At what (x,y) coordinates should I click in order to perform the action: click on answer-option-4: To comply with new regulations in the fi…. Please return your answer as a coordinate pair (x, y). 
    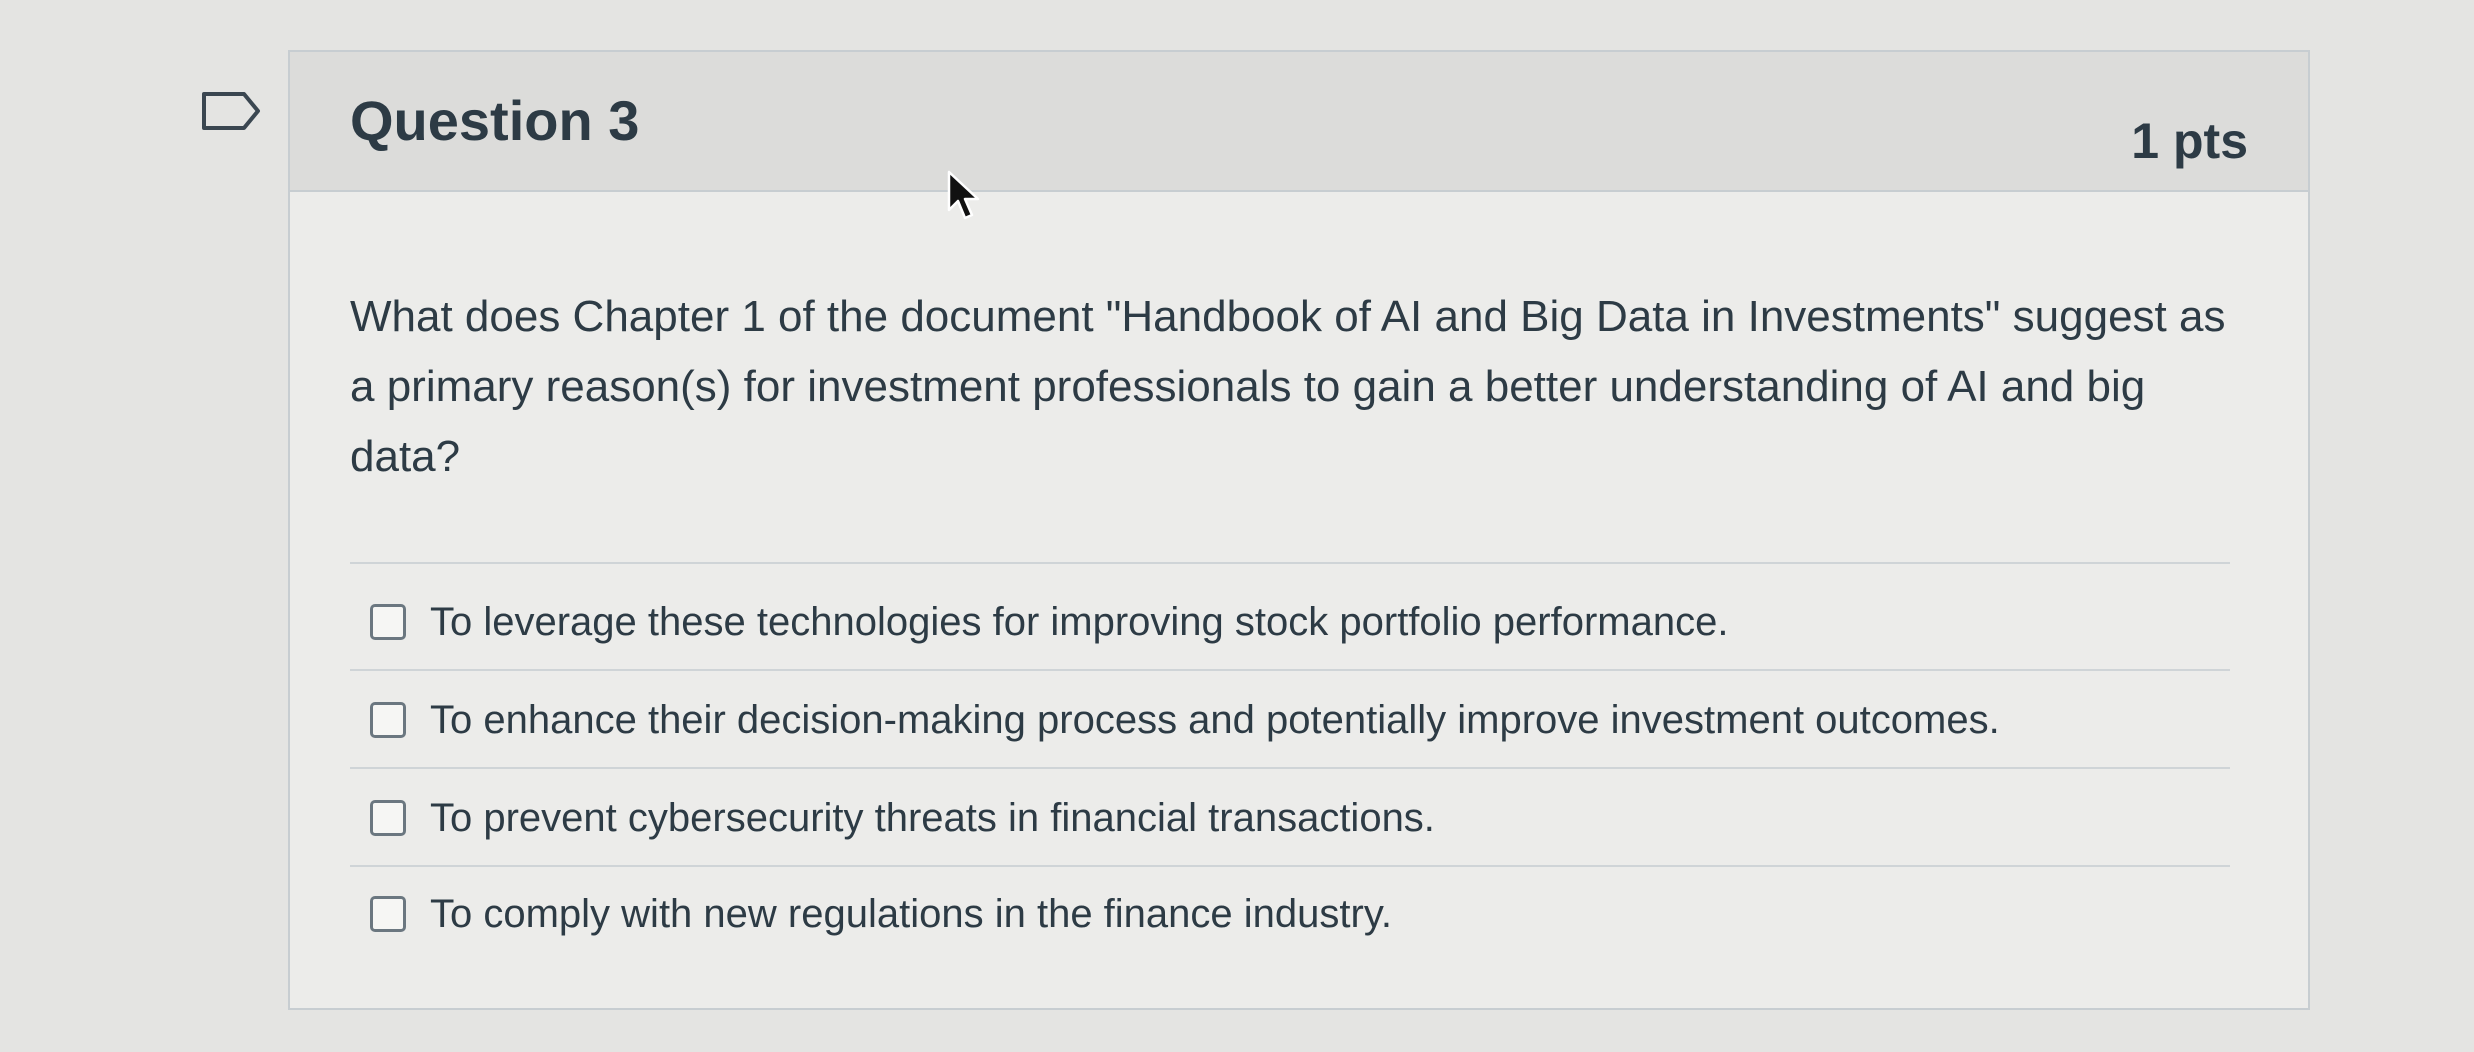
    Looking at the image, I should click on (1290, 914).